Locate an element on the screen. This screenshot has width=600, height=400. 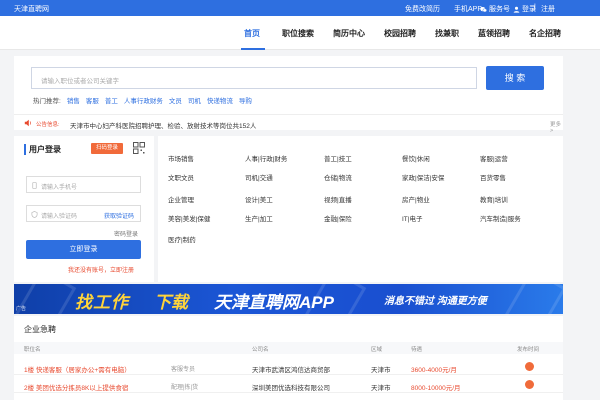
wechat-icon is located at coordinates (483, 9).